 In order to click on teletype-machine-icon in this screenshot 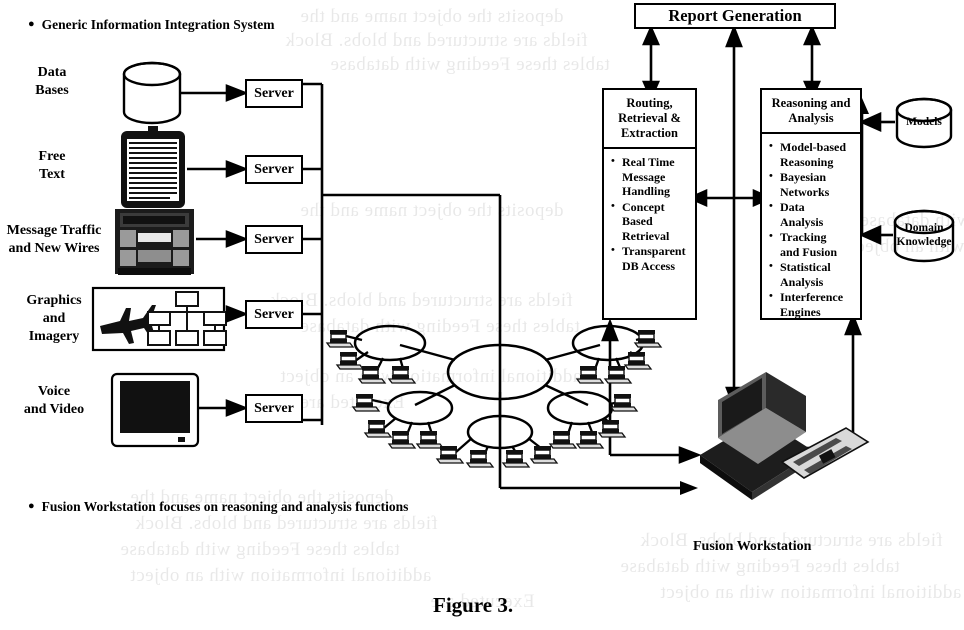, I will do `click(154, 242)`.